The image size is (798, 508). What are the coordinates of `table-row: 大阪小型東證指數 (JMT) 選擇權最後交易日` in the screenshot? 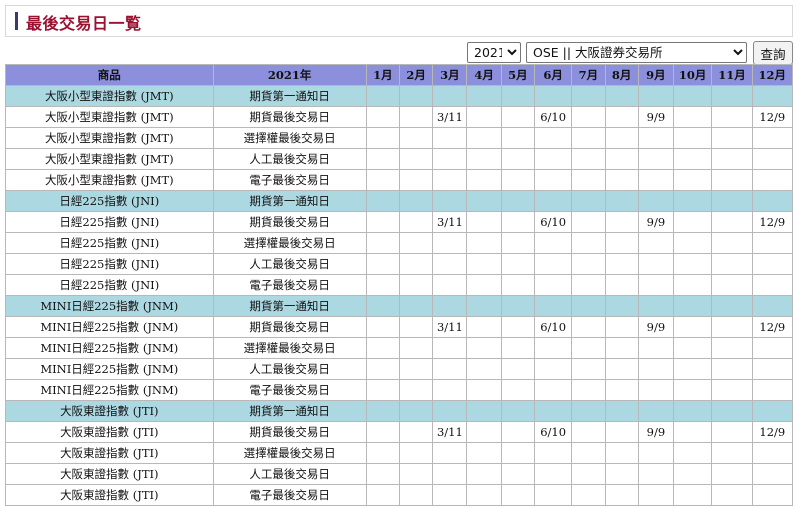 It's located at (399, 138).